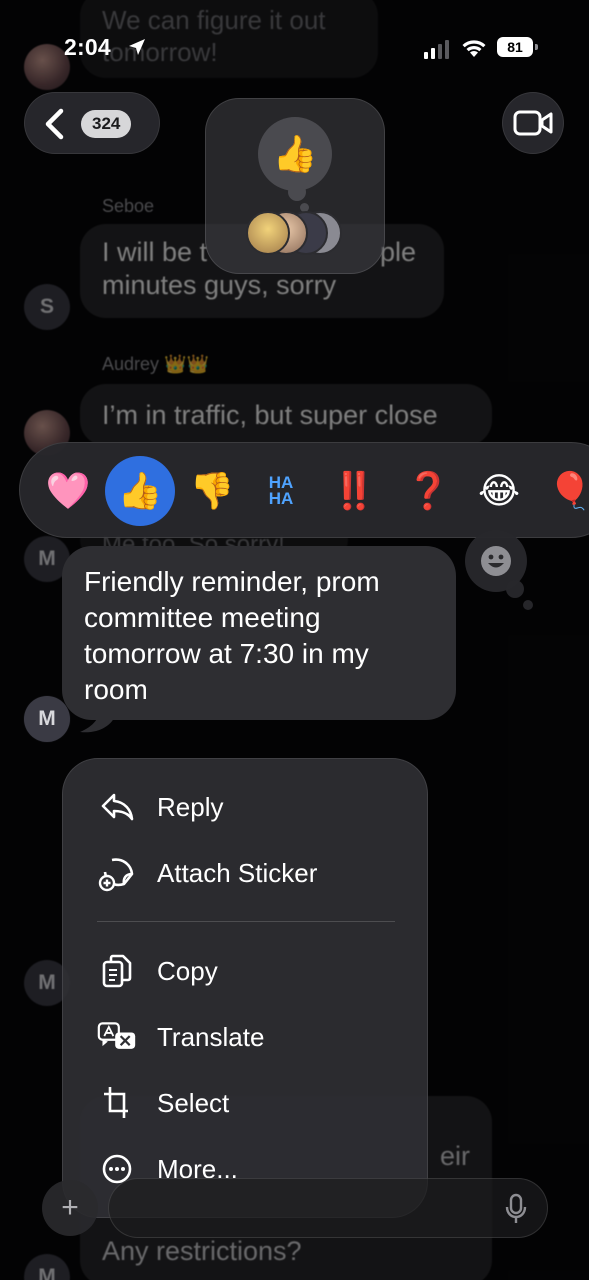 This screenshot has width=589, height=1280. I want to click on select-label: Select, so click(193, 1102).